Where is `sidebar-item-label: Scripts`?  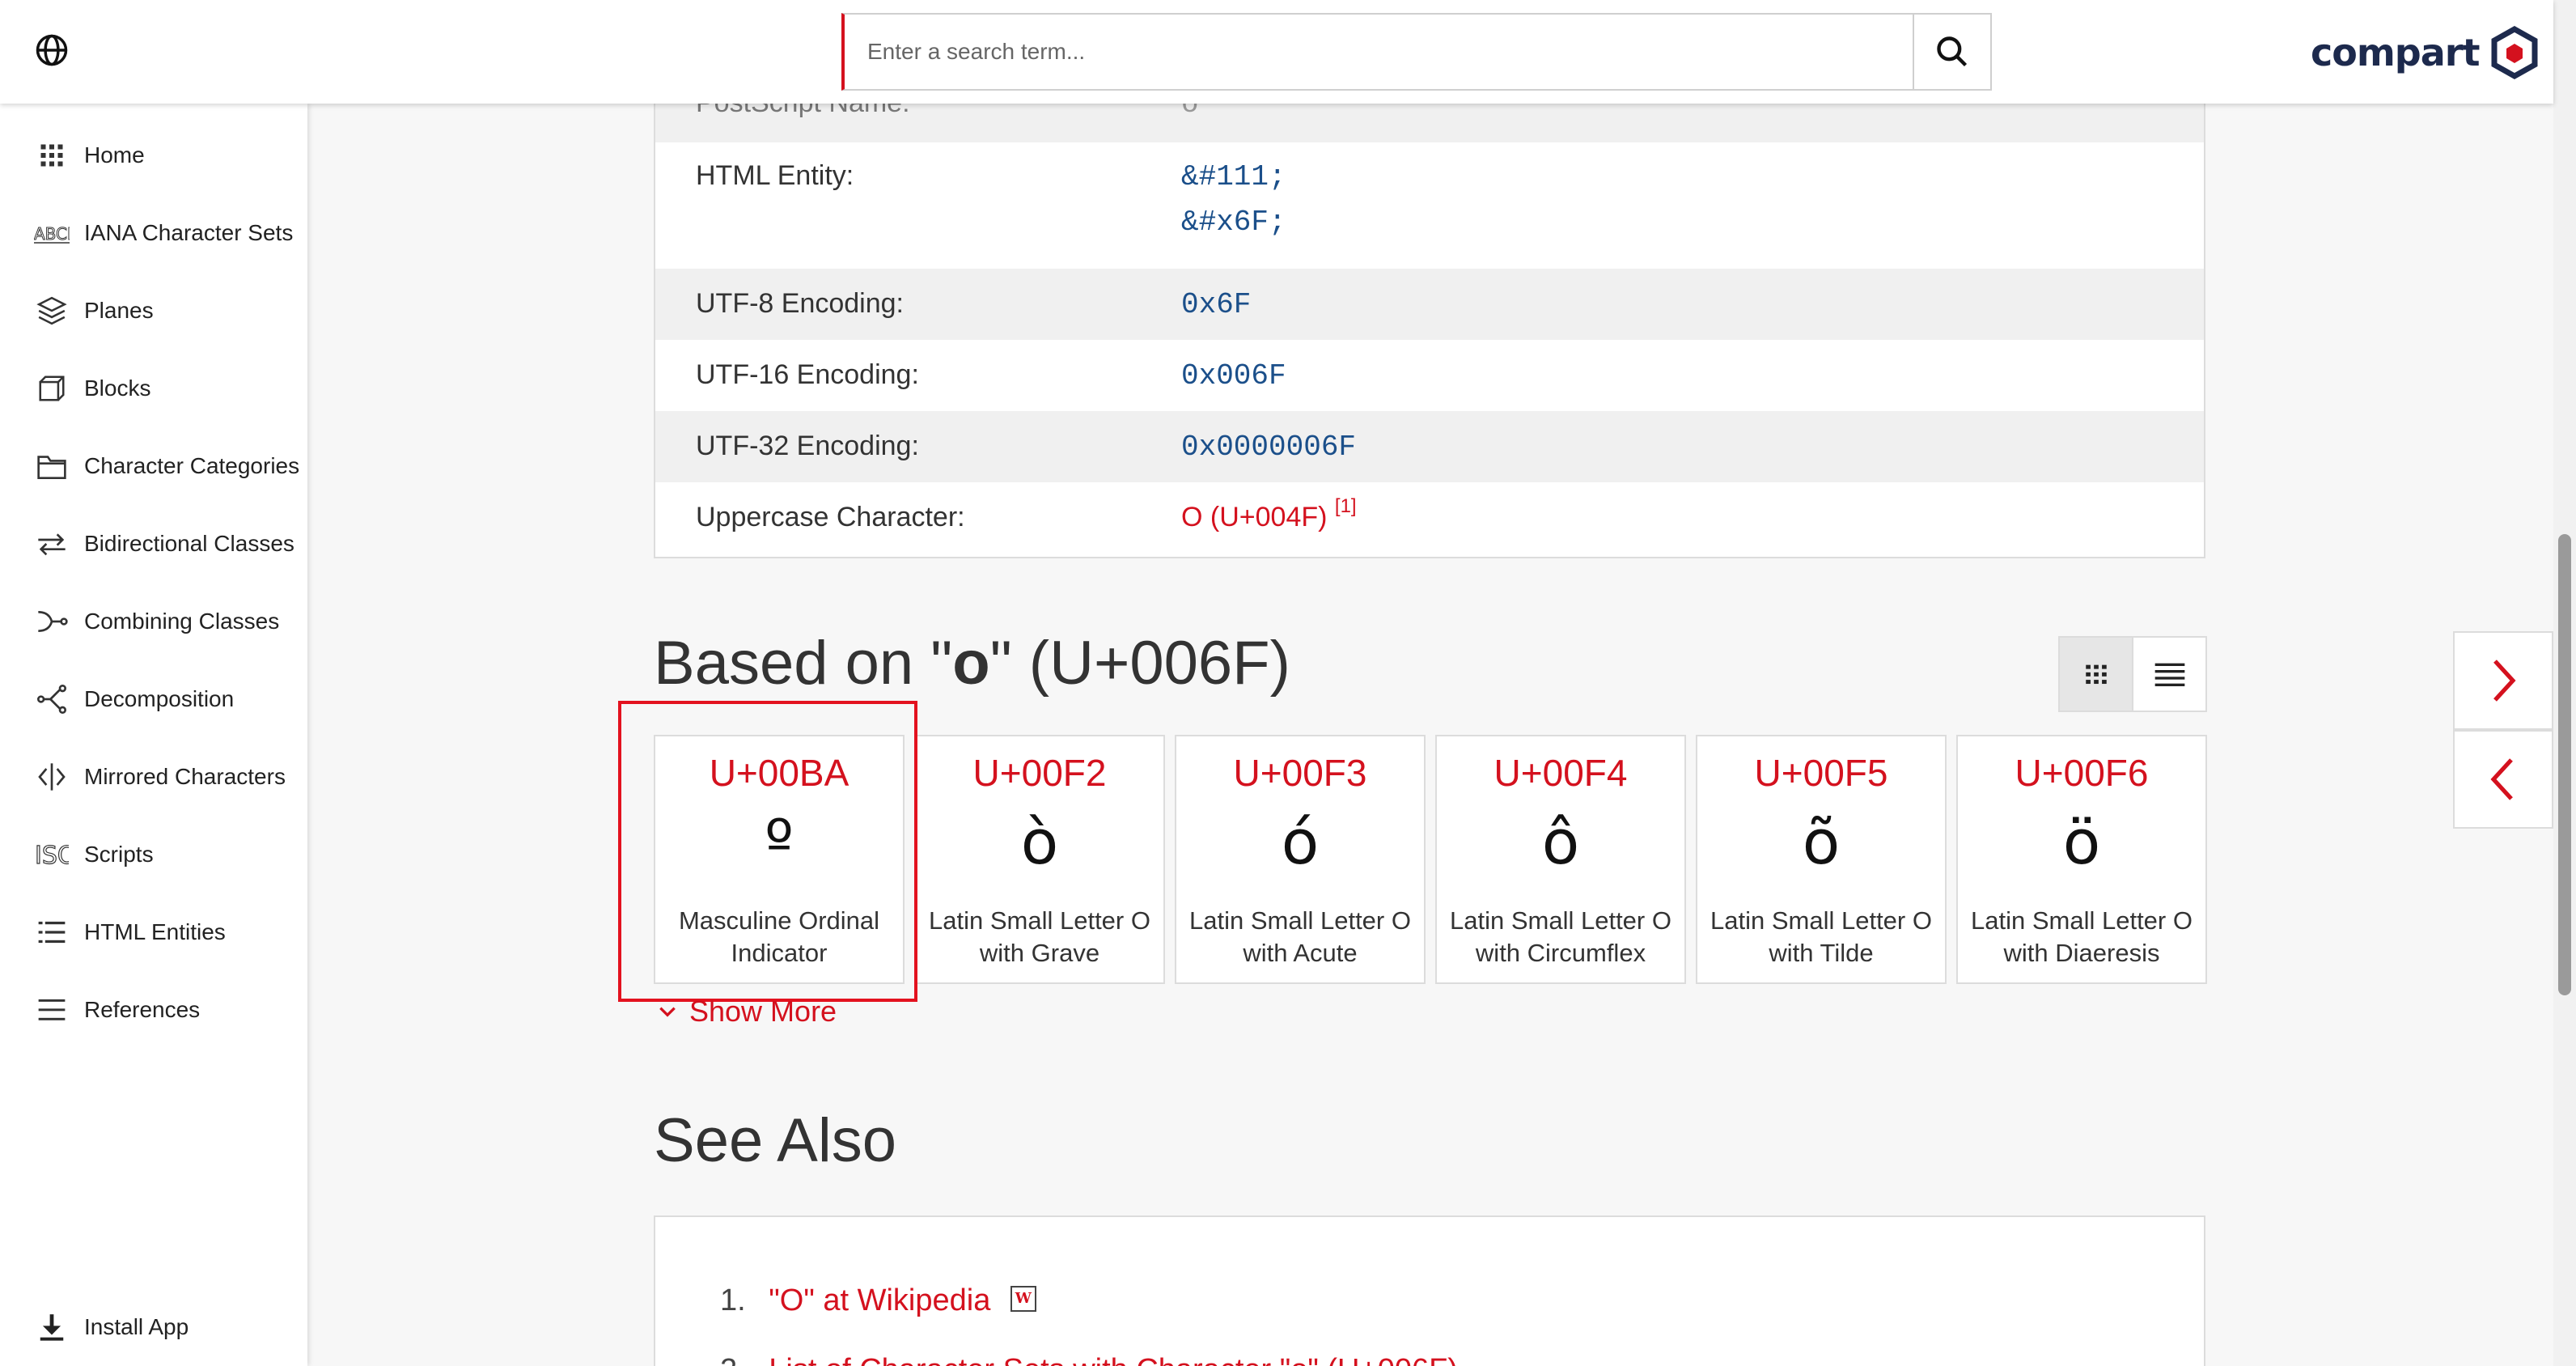 sidebar-item-label: Scripts is located at coordinates (119, 854).